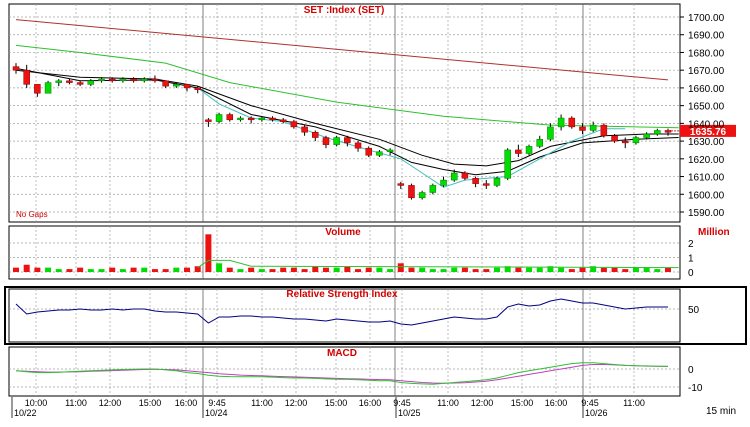  What do you see at coordinates (706, 195) in the screenshot?
I see `price-tick-label: 1600.00` at bounding box center [706, 195].